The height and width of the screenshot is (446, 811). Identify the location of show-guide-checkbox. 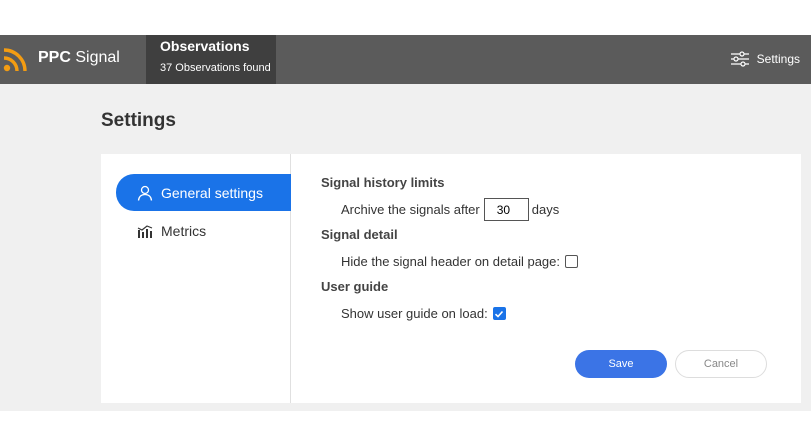
(499, 313).